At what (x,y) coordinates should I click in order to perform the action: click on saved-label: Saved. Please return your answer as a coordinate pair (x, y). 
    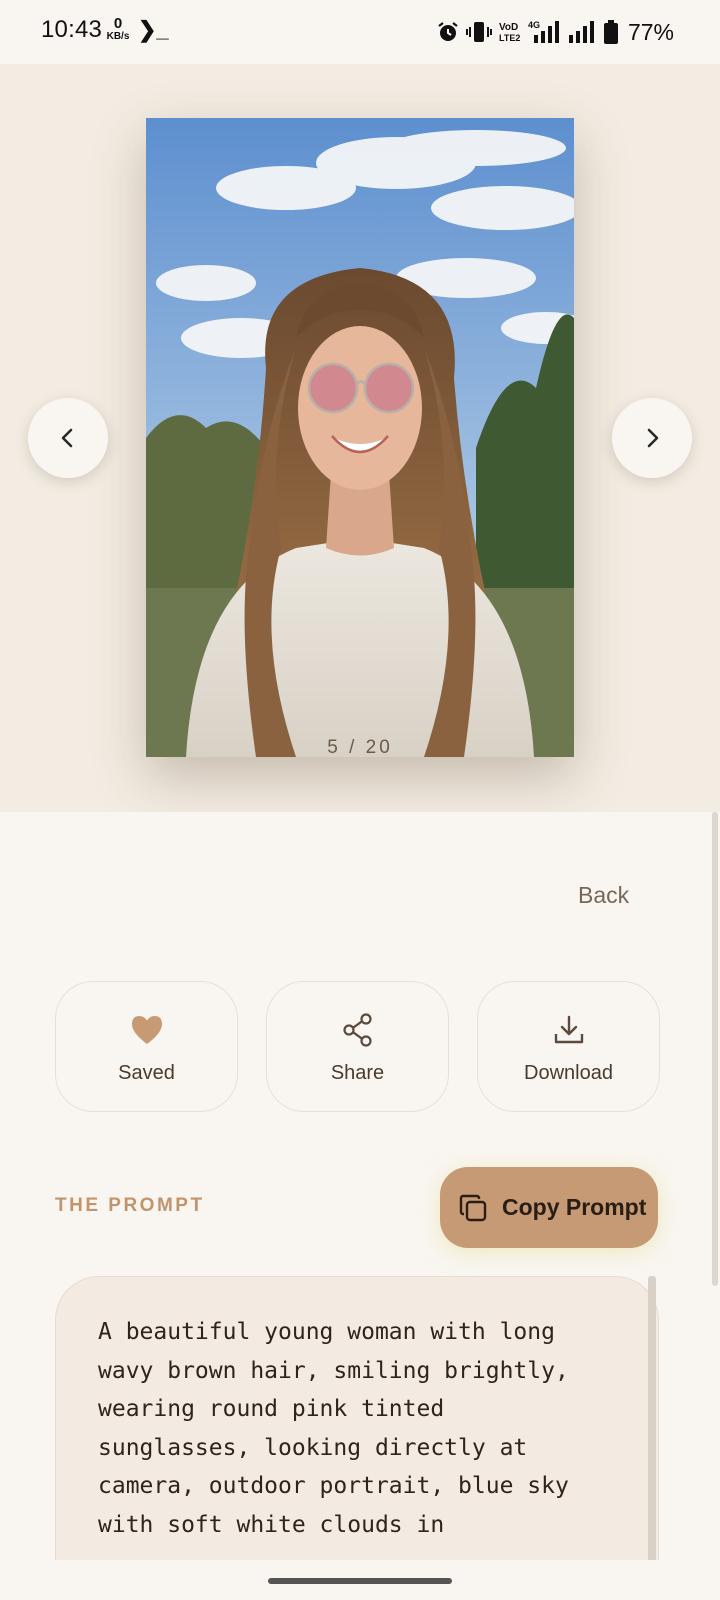
    Looking at the image, I should click on (146, 1073).